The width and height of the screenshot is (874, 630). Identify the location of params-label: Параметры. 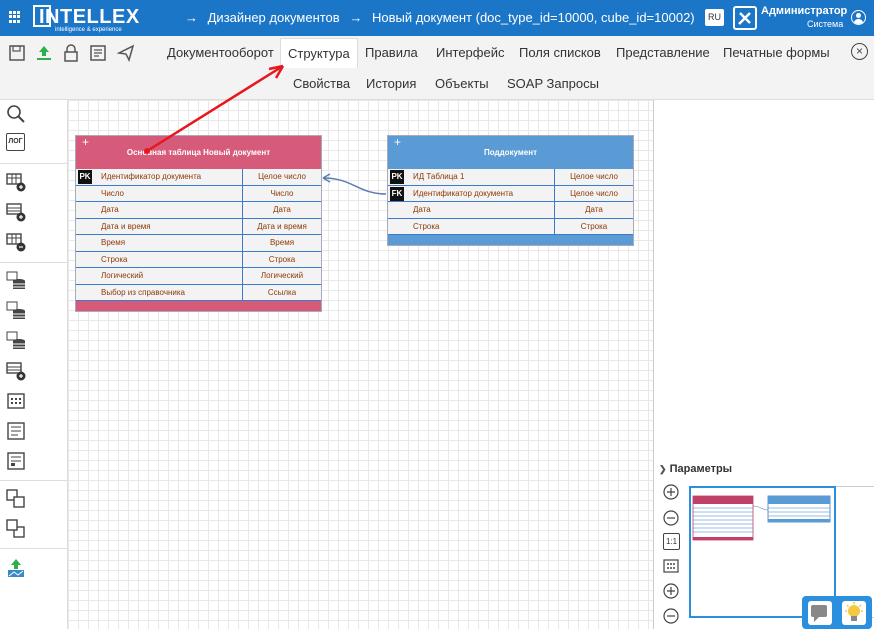
(701, 469).